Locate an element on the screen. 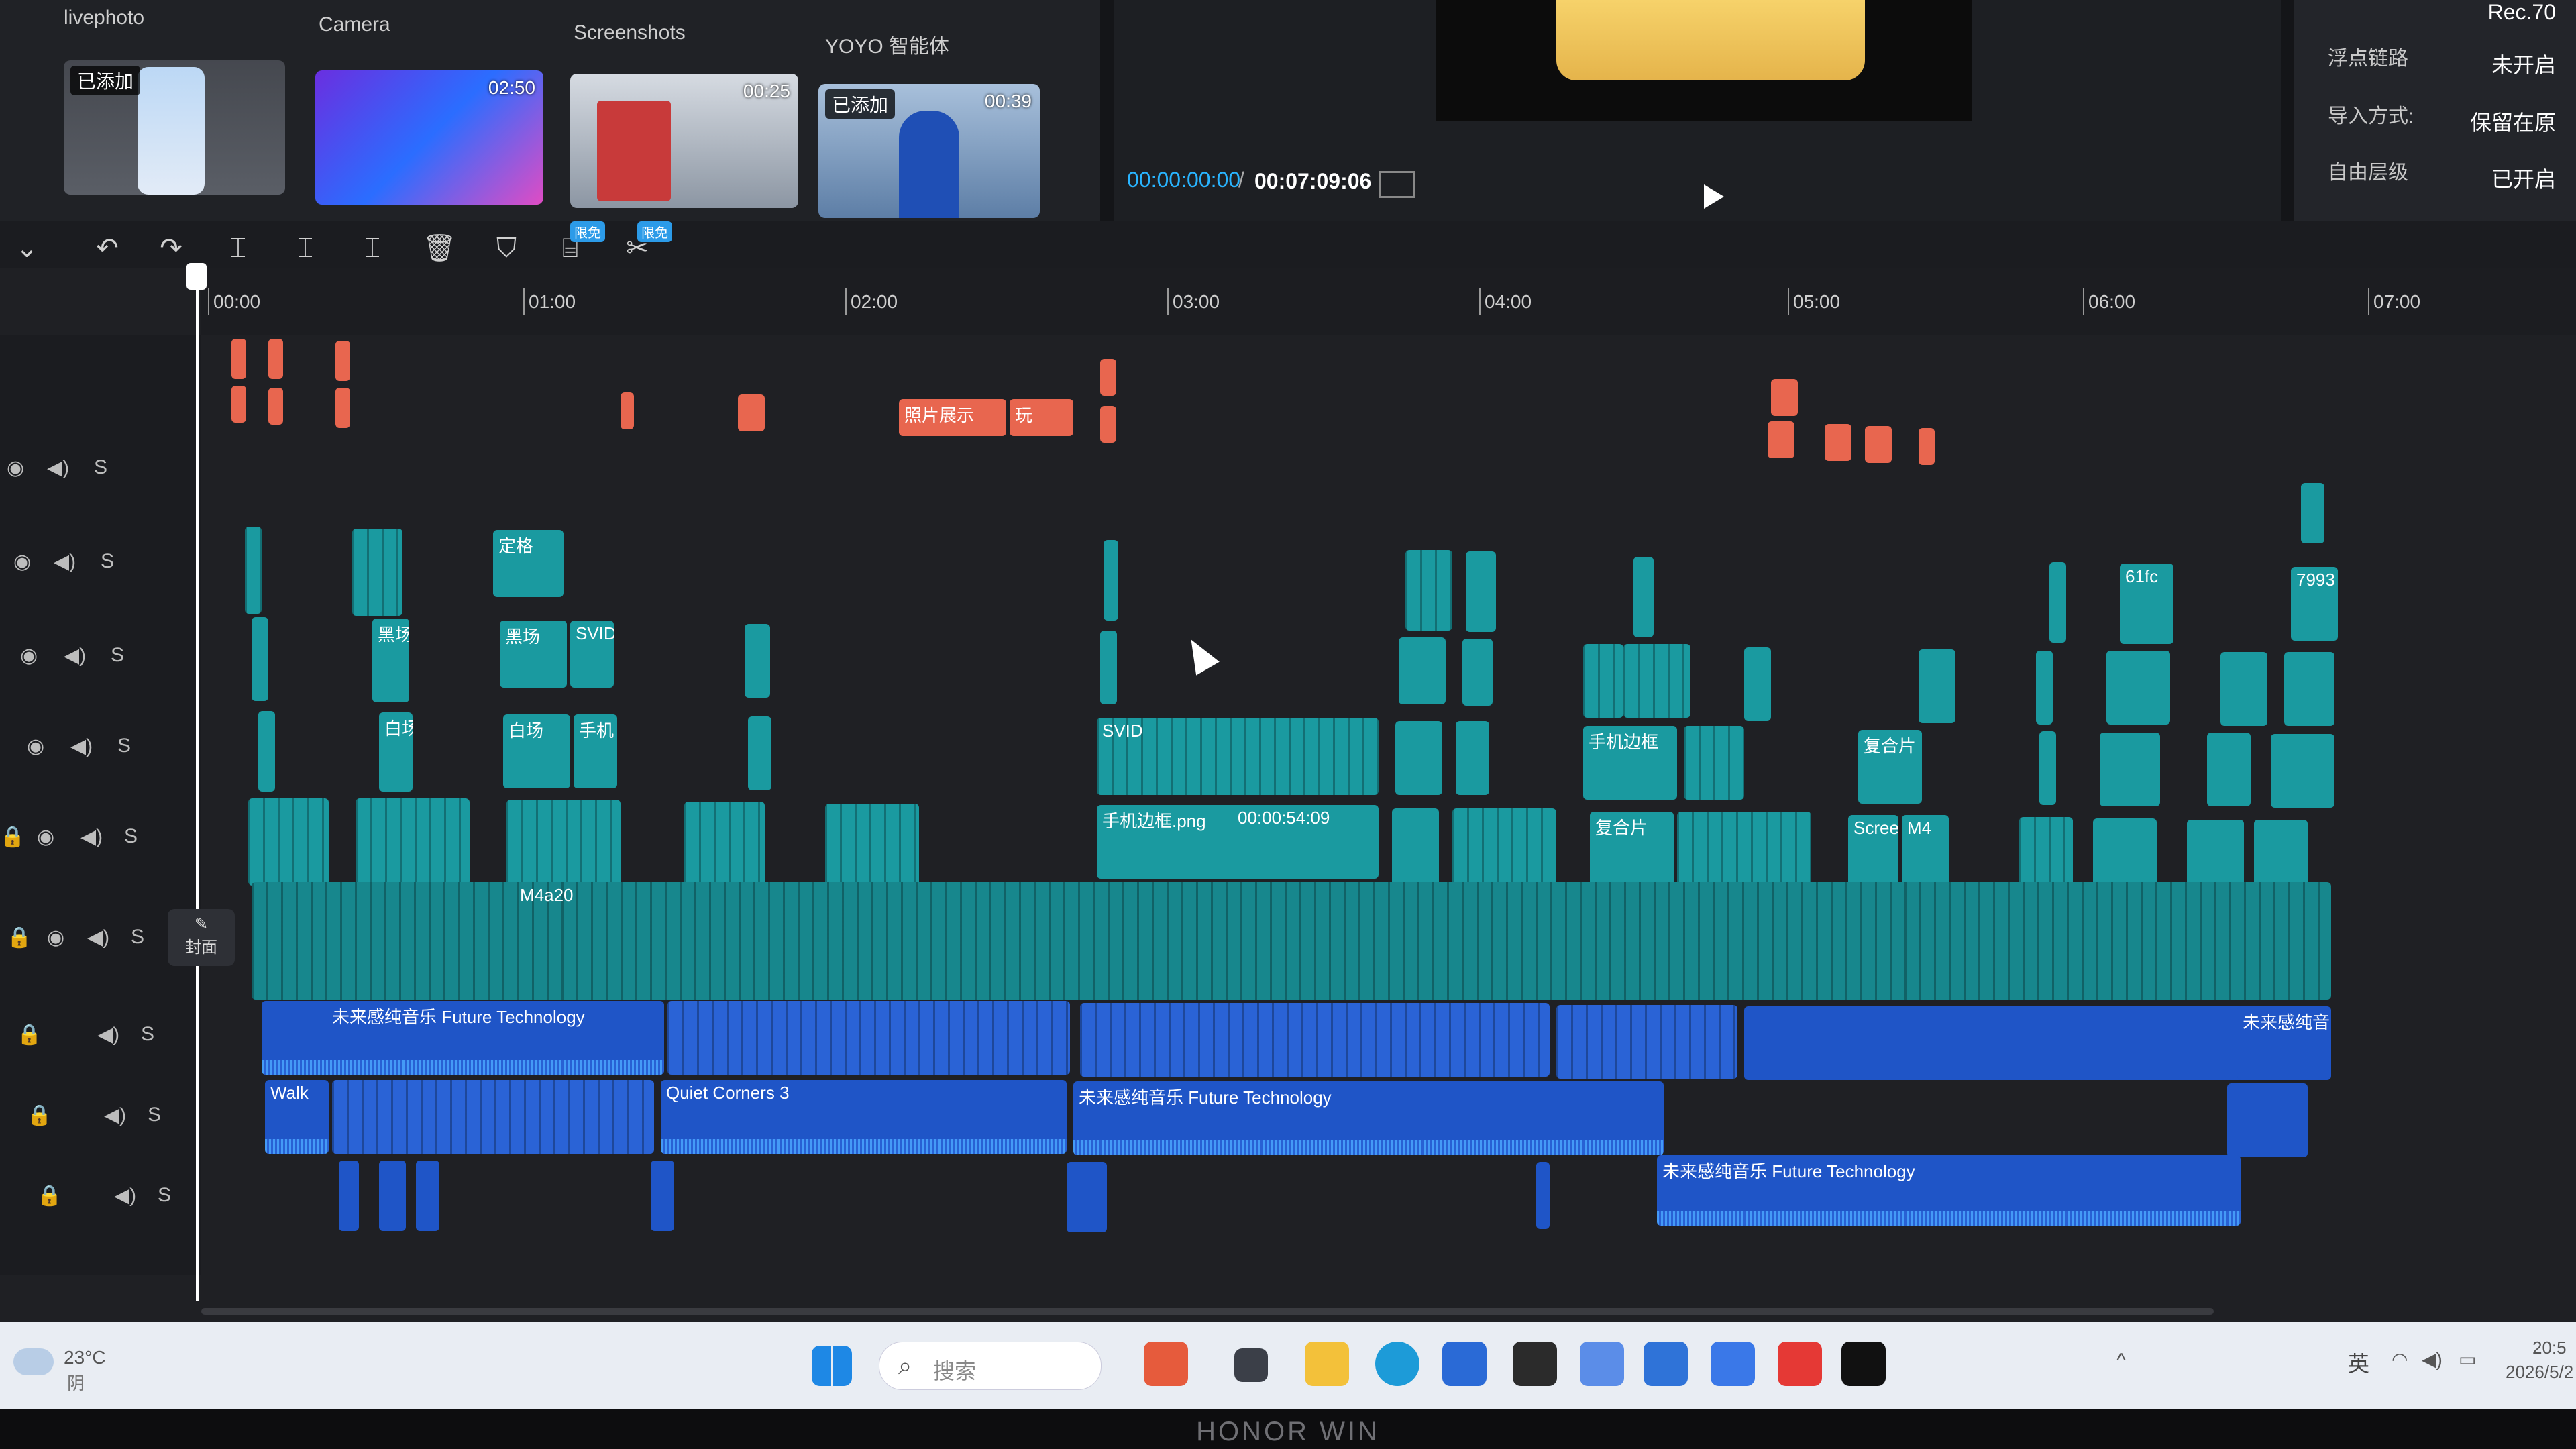 Image resolution: width=2576 pixels, height=1449 pixels. effect-clip-photo: 照片展示 is located at coordinates (952, 417).